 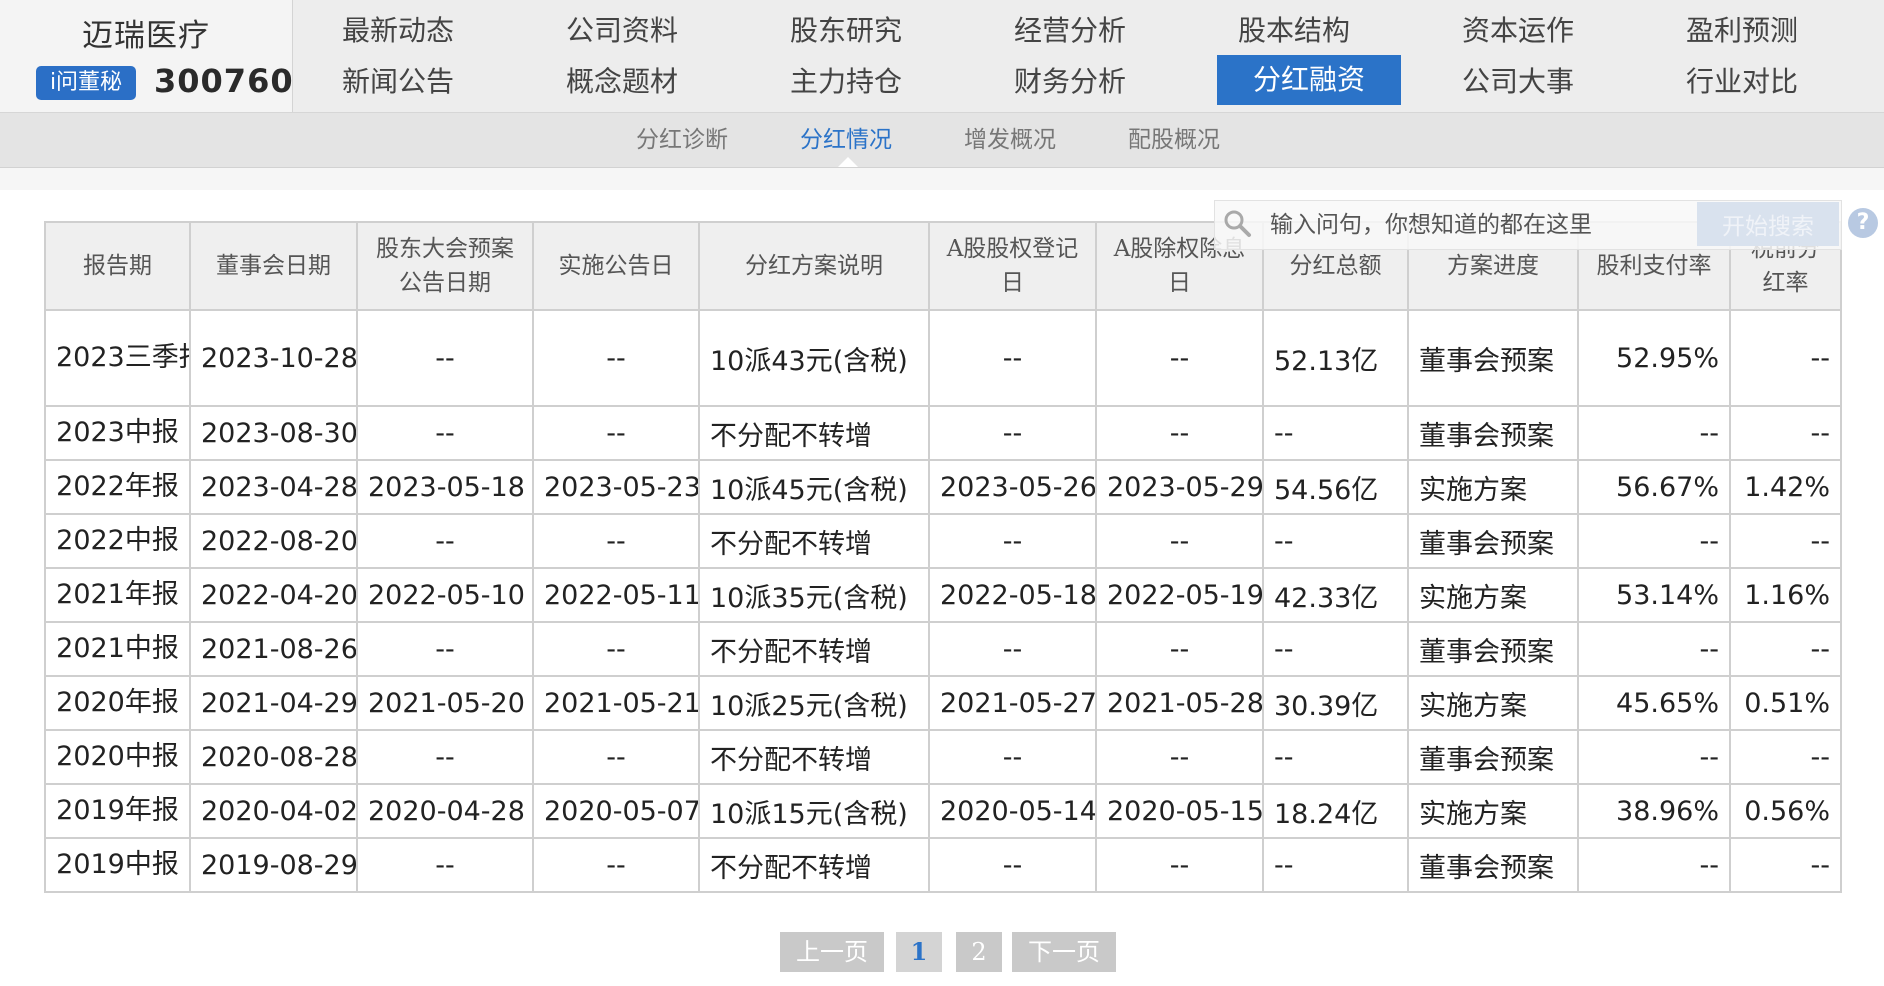 What do you see at coordinates (1010, 140) in the screenshot?
I see `tab-additional-issuance: 增发概况` at bounding box center [1010, 140].